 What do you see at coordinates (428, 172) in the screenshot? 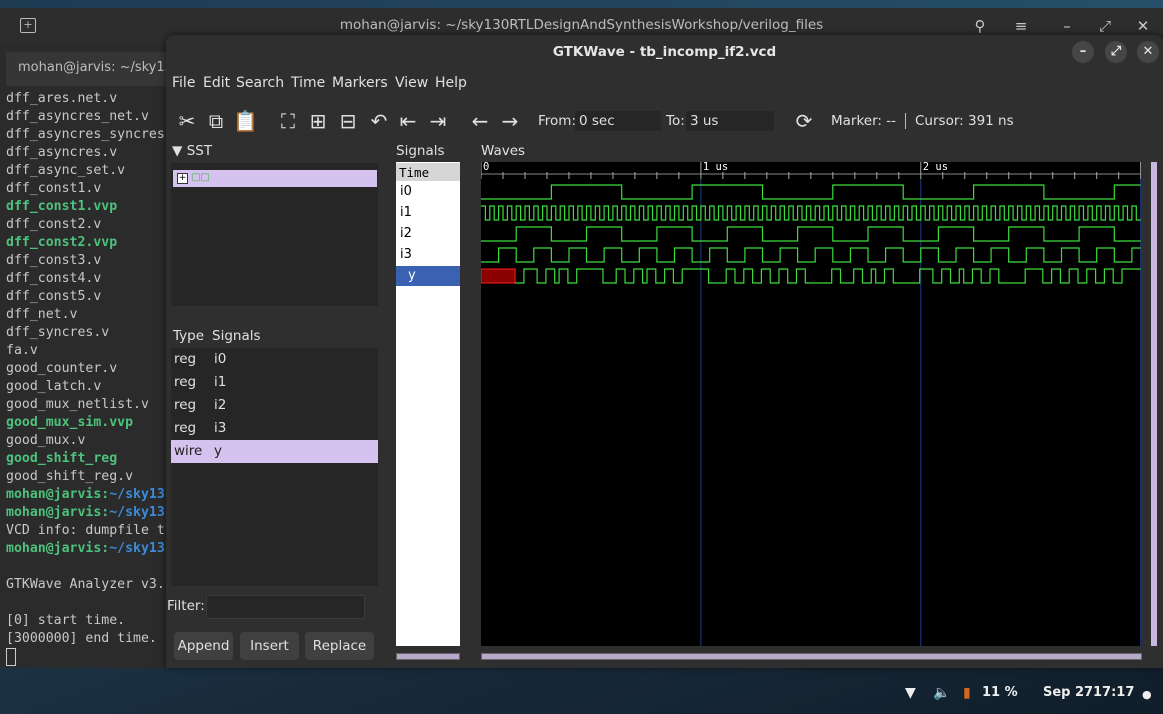
I see `time-row: Time` at bounding box center [428, 172].